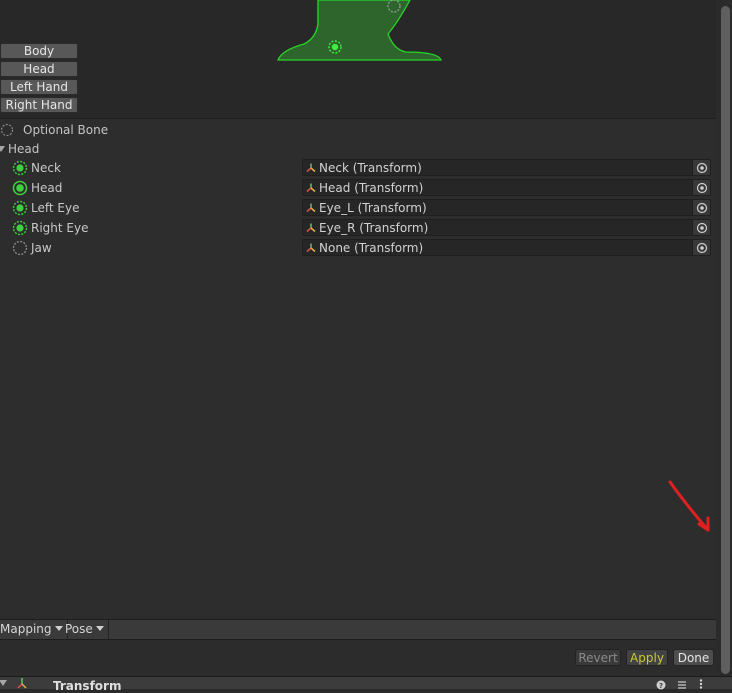 The width and height of the screenshot is (732, 693). I want to click on bone-label: Head, so click(47, 188).